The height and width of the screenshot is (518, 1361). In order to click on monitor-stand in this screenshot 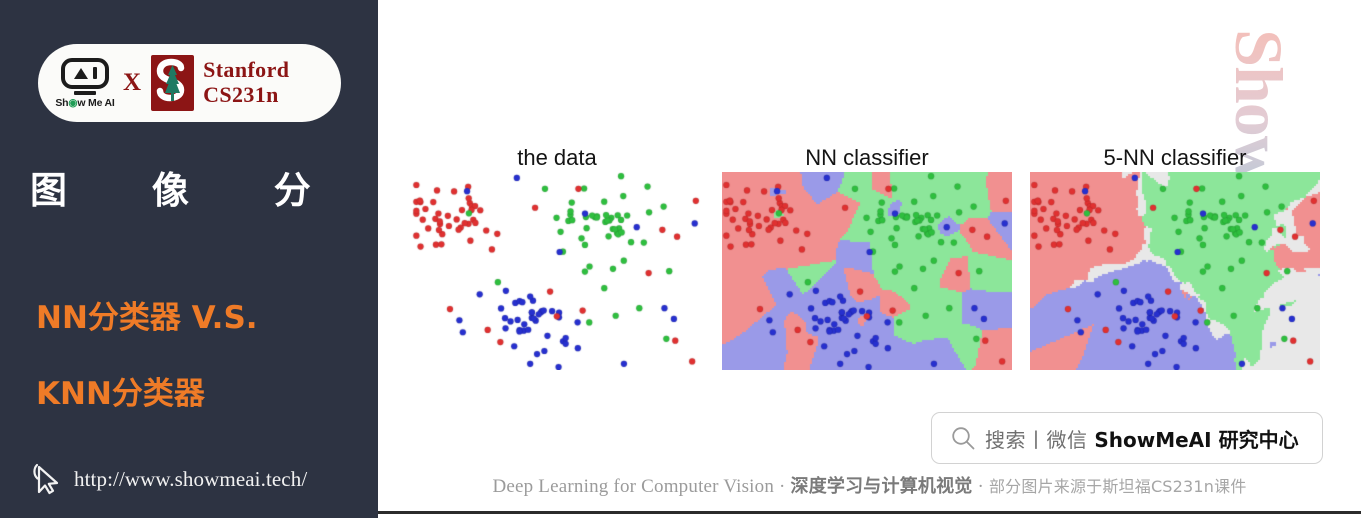, I will do `click(85, 93)`.